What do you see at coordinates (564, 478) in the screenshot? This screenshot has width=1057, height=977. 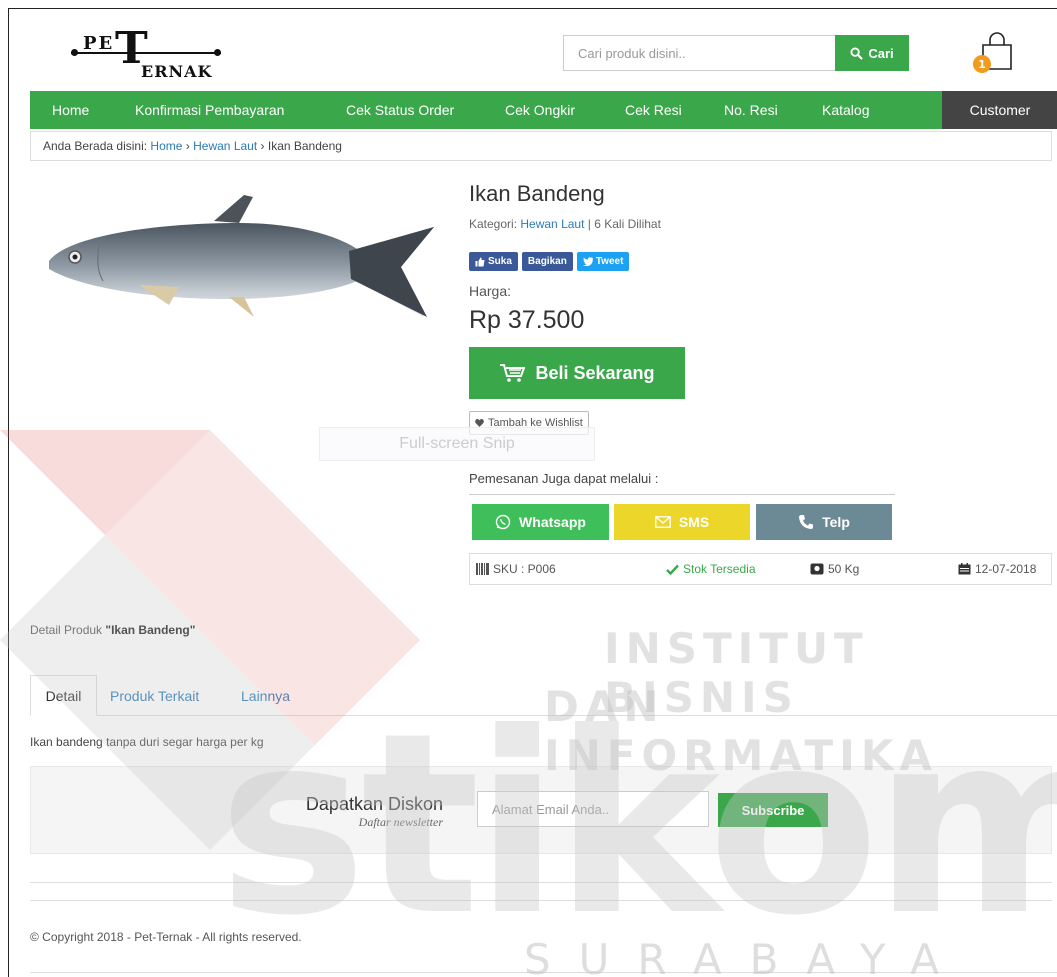 I see `order-via-label: Pemesanan Juga dapat melalui :` at bounding box center [564, 478].